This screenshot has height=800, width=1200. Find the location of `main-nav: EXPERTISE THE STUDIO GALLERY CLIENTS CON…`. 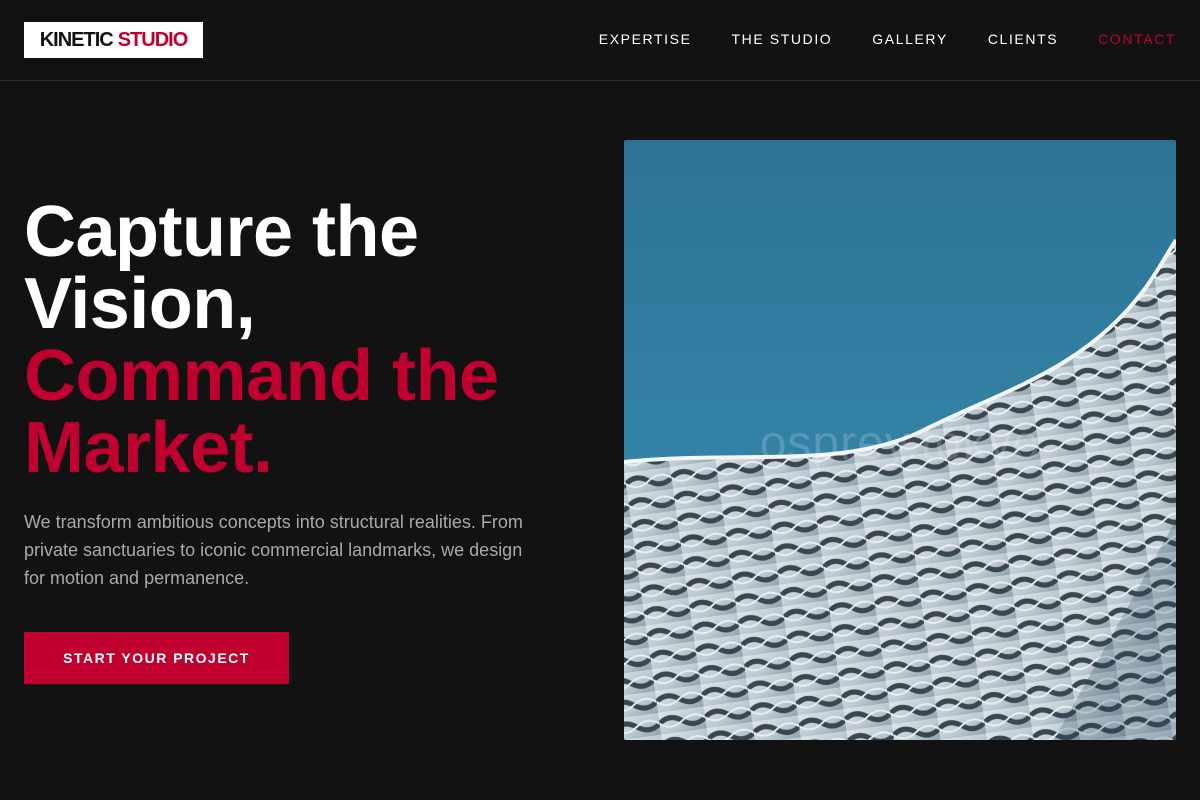

main-nav: EXPERTISE THE STUDIO GALLERY CLIENTS CON… is located at coordinates (867, 39).